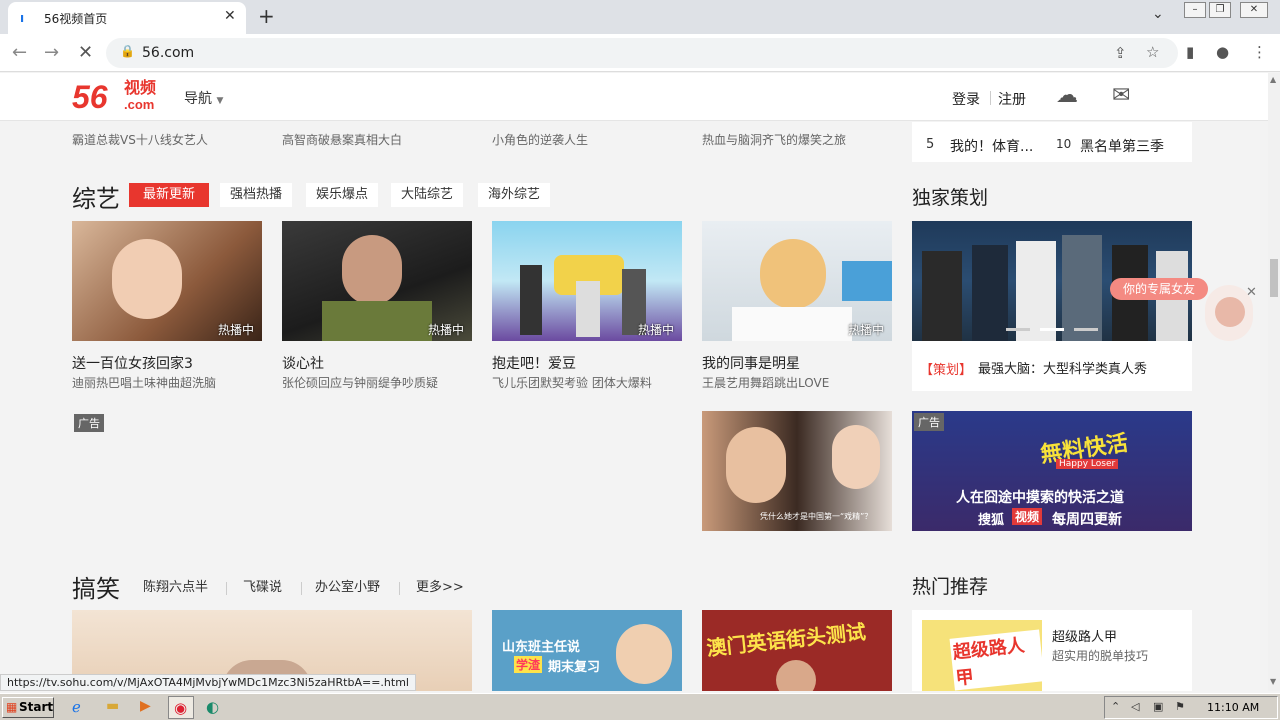 The height and width of the screenshot is (720, 1280). I want to click on clock: 11:10 AM, so click(1233, 707).